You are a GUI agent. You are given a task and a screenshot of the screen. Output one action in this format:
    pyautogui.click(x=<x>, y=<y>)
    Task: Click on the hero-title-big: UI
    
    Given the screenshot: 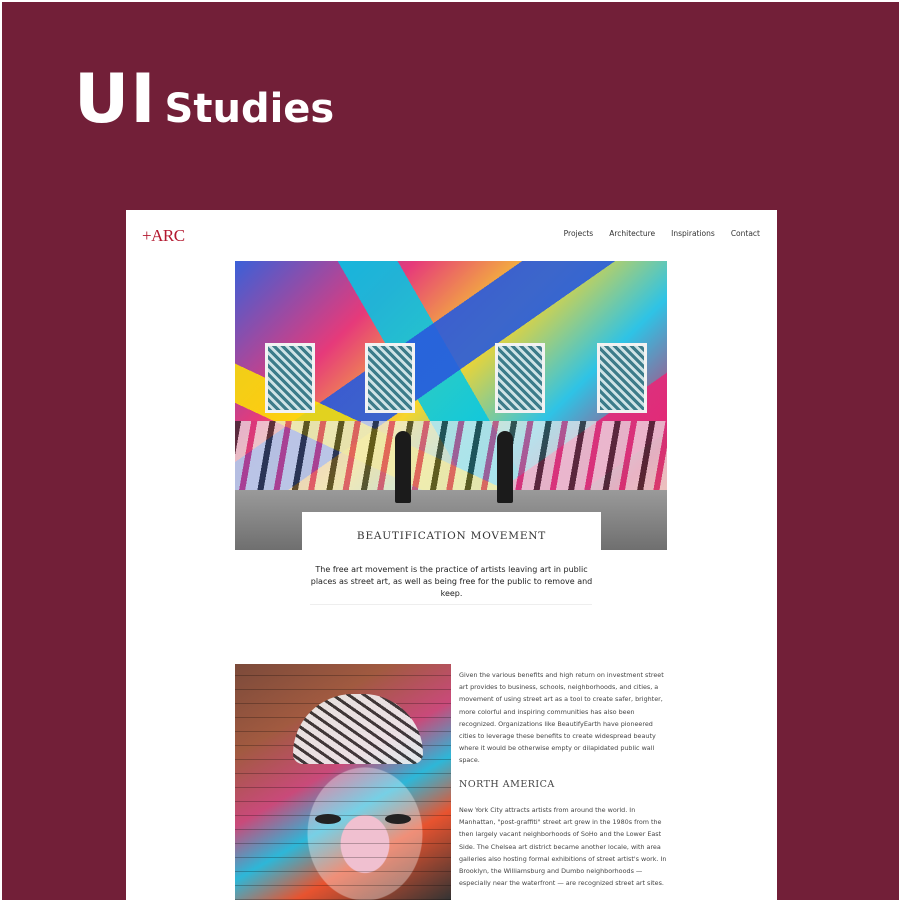 What is the action you would take?
    pyautogui.click(x=115, y=99)
    